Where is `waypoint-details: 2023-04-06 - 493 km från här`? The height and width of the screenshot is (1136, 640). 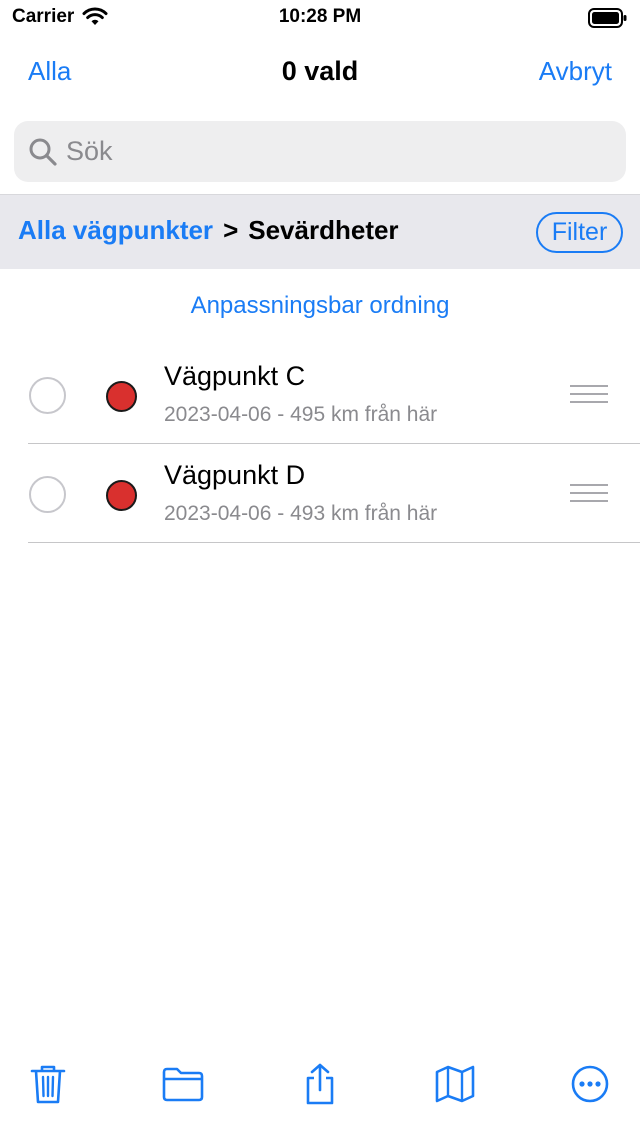 waypoint-details: 2023-04-06 - 493 km från här is located at coordinates (301, 513).